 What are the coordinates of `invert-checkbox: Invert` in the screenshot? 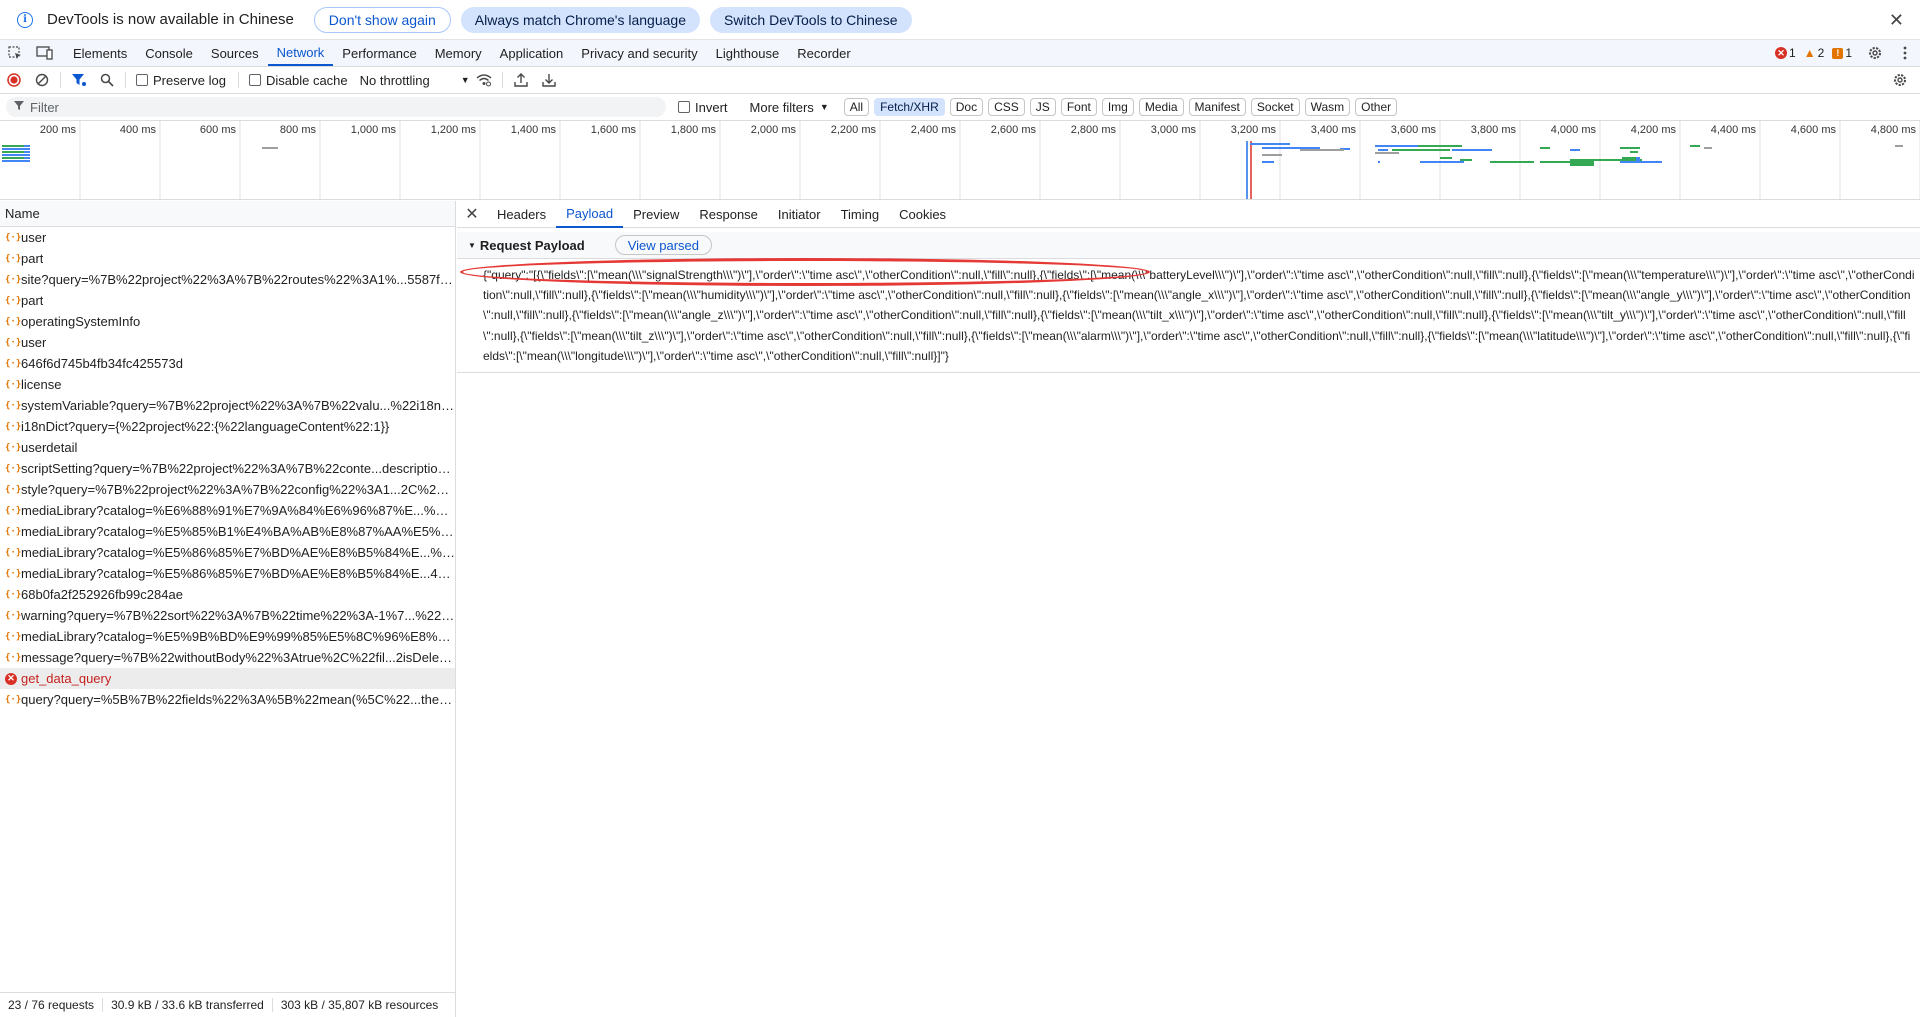 It's located at (703, 107).